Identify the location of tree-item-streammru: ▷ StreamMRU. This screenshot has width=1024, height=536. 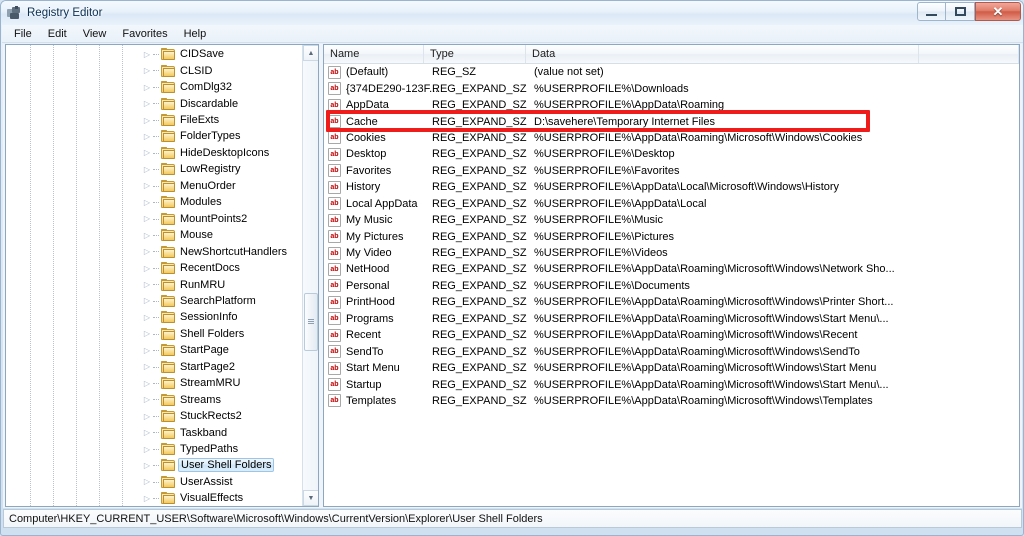
(154, 383).